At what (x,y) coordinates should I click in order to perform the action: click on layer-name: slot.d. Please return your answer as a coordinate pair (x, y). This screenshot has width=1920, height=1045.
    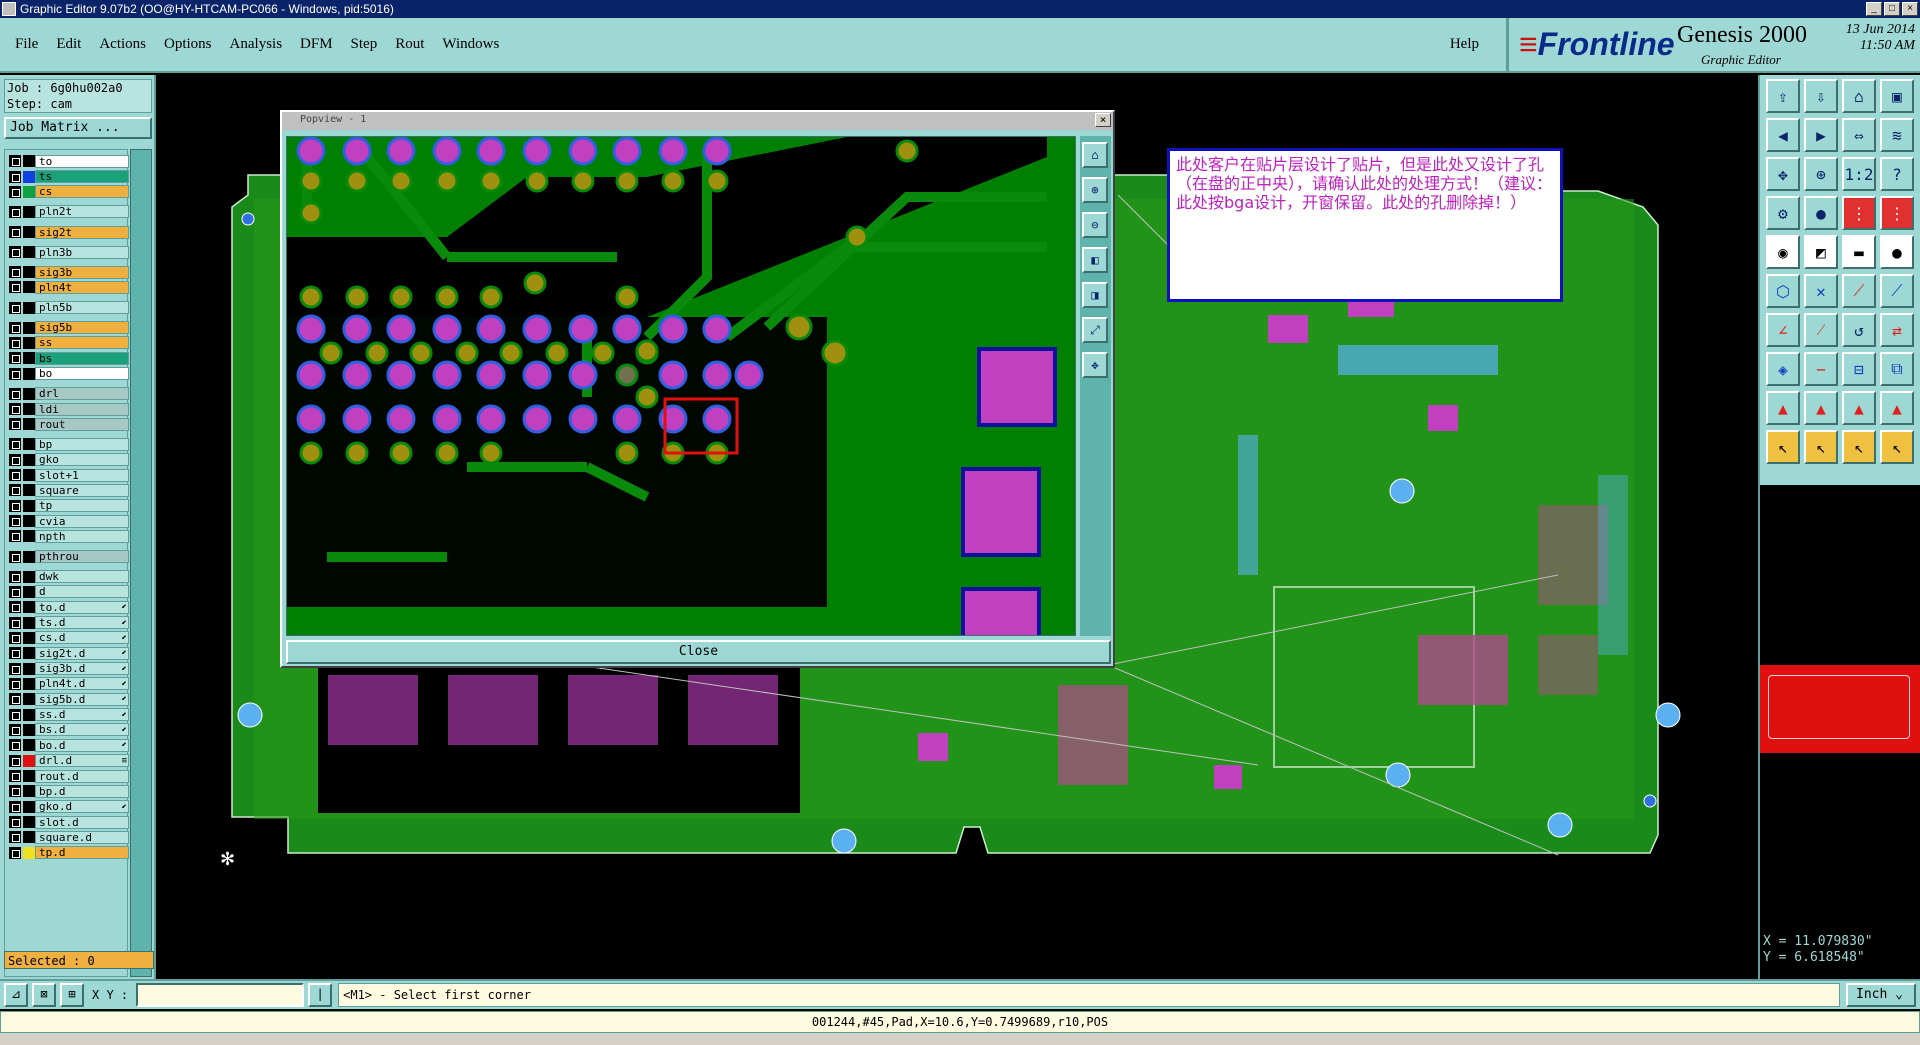
    Looking at the image, I should click on (82, 822).